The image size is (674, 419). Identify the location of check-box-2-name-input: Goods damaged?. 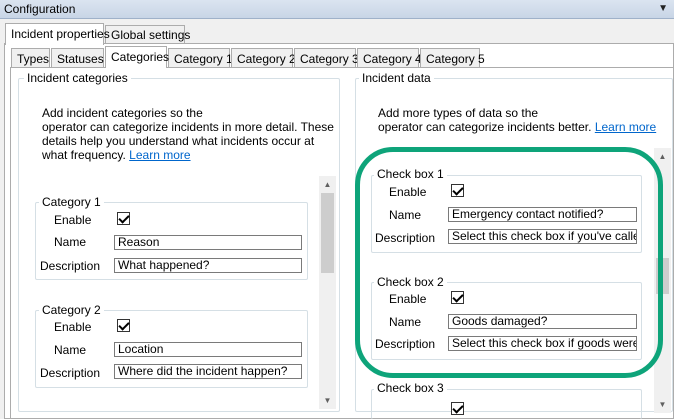
(542, 321).